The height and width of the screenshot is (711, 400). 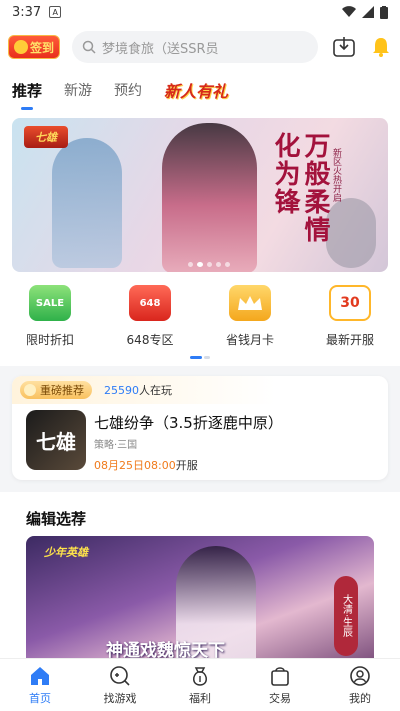 What do you see at coordinates (56, 440) in the screenshot?
I see `game-thumbnail: 七雄` at bounding box center [56, 440].